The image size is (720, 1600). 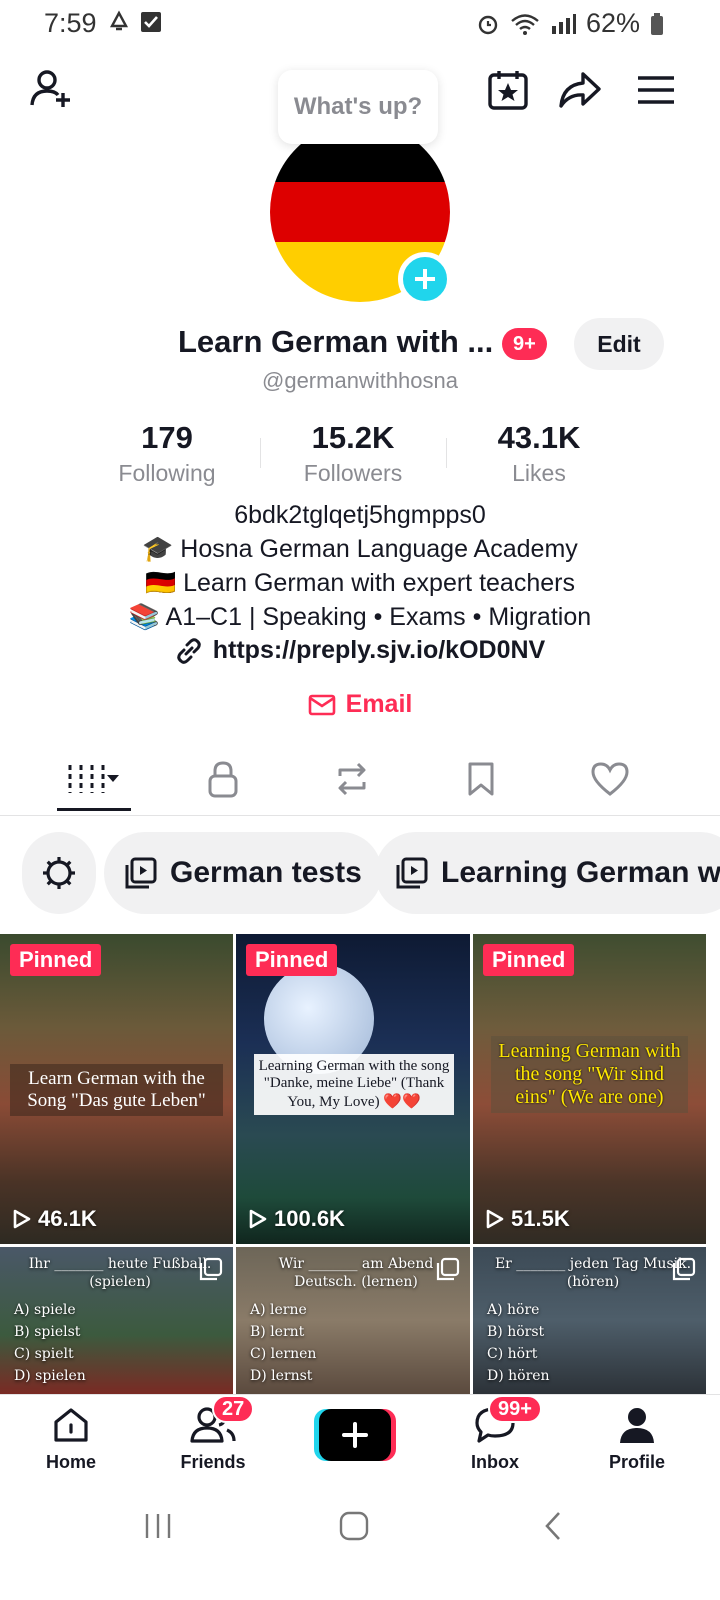 I want to click on quiz-option: A) höre, so click(x=513, y=1310).